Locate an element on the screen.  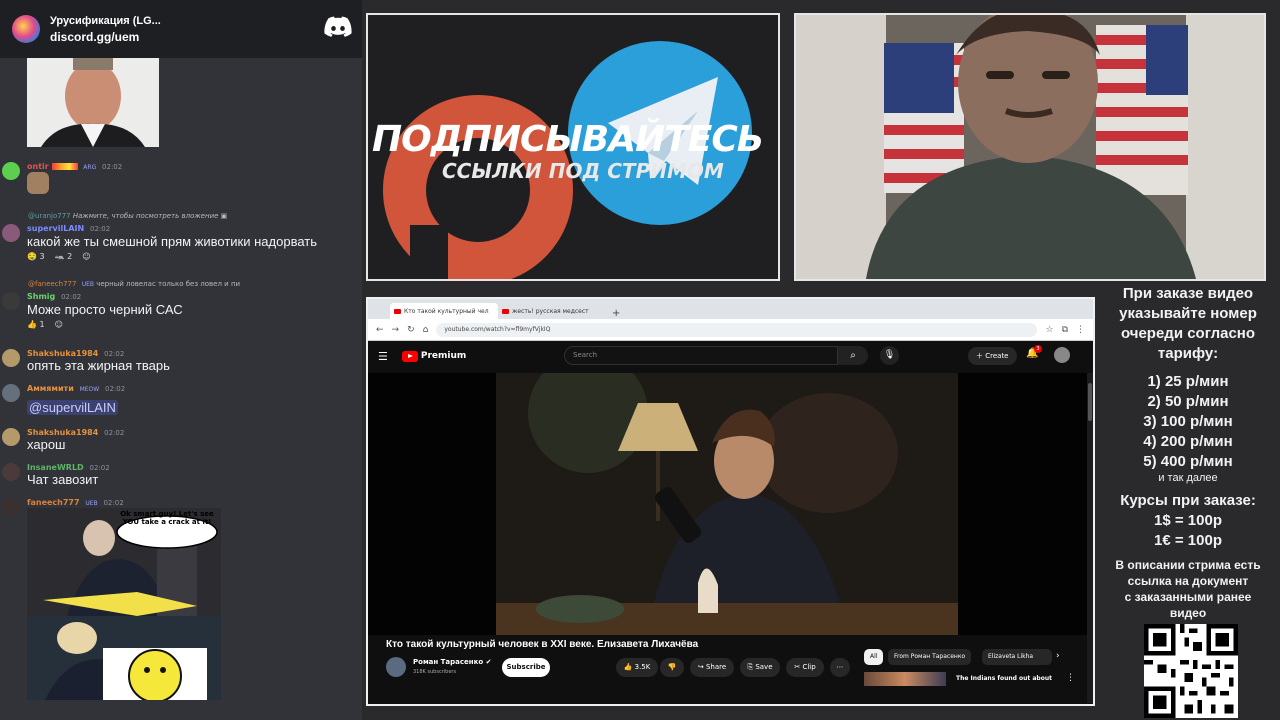
username: Аммямити MEOW 02:02 is located at coordinates (76, 388).